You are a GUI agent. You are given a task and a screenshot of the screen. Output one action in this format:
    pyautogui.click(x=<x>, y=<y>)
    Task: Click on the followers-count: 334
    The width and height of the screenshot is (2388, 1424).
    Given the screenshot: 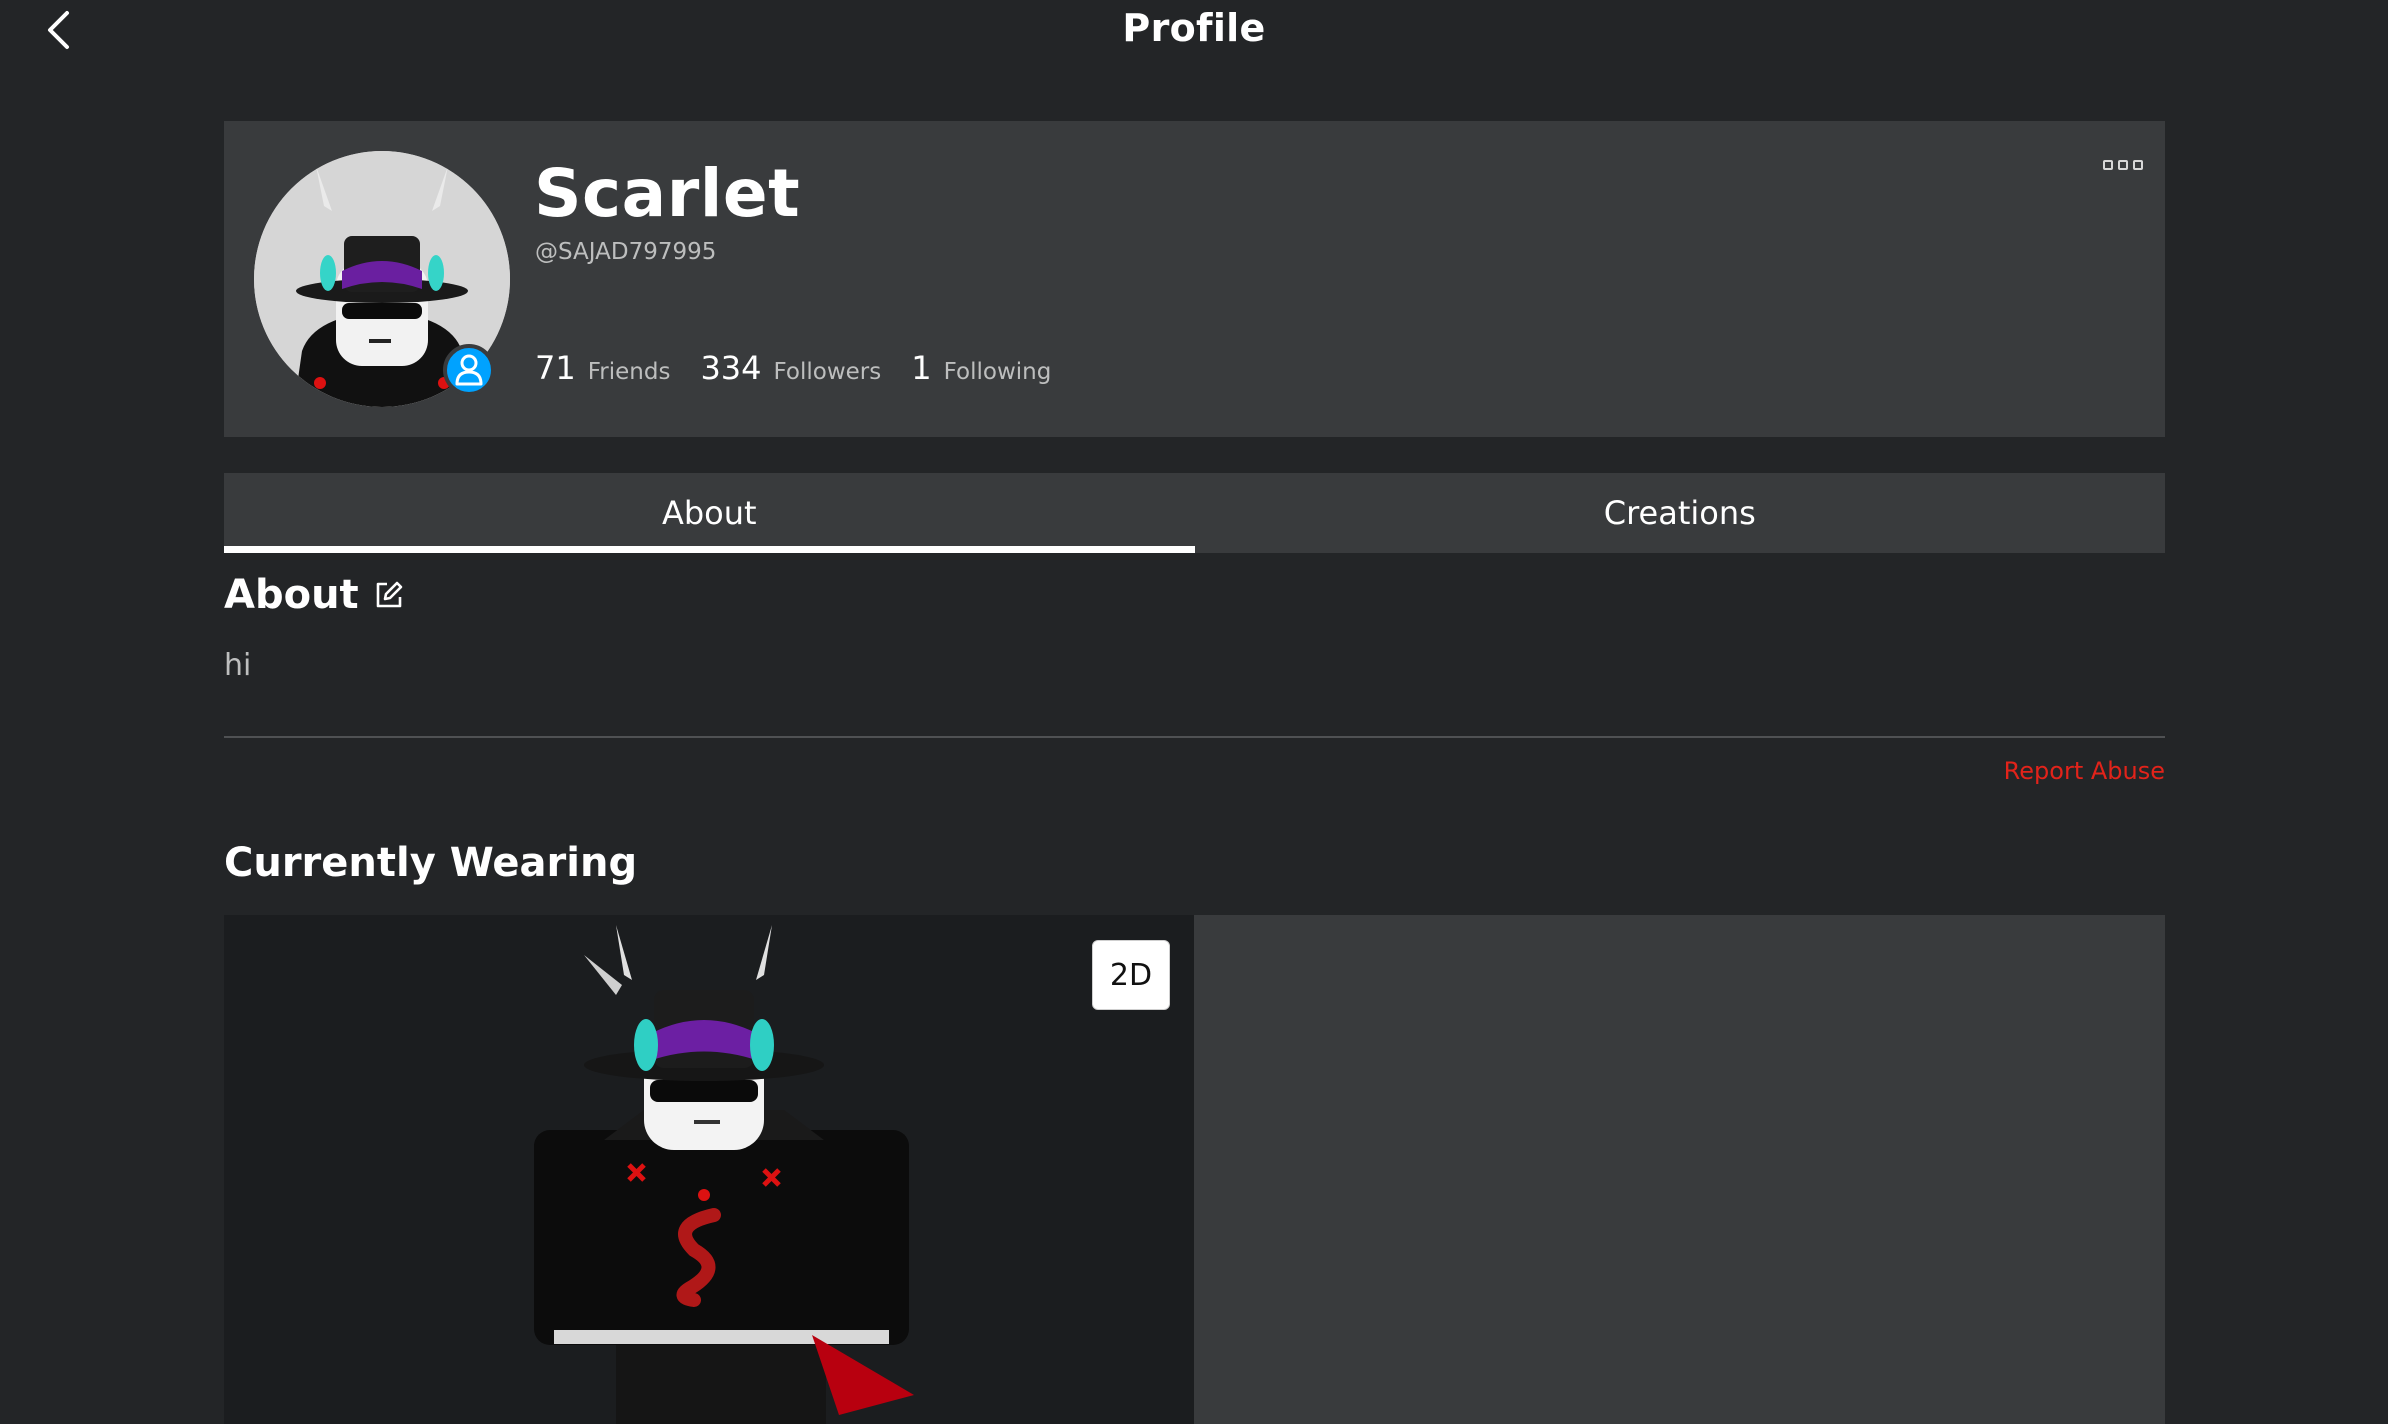 What is the action you would take?
    pyautogui.click(x=731, y=368)
    